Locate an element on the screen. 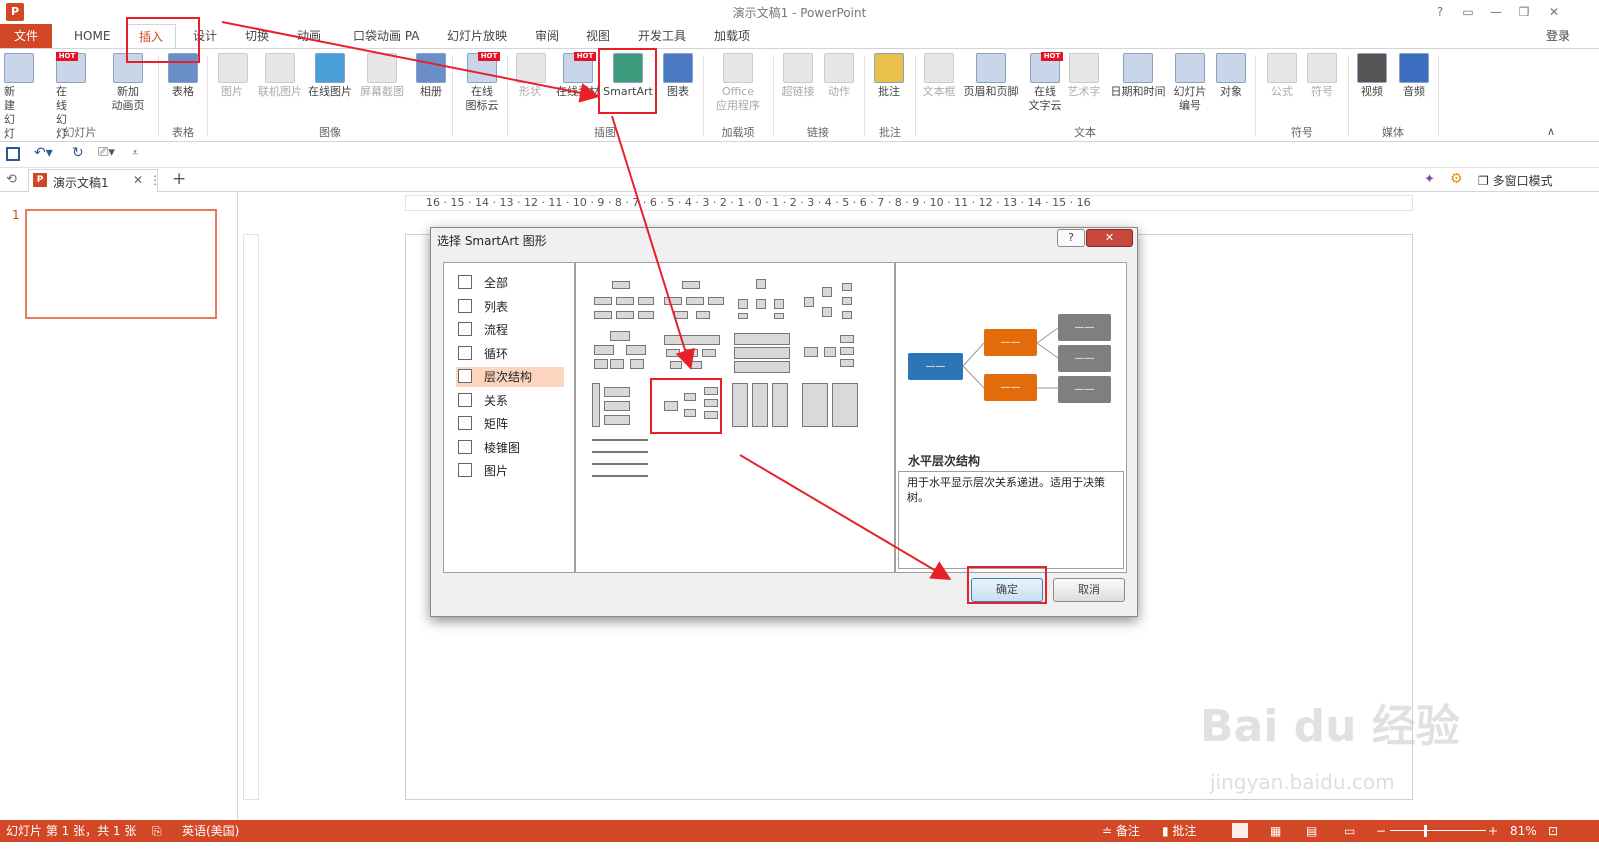 Image resolution: width=1599 pixels, height=860 pixels. zoom-out-icon: − is located at coordinates (1381, 831).